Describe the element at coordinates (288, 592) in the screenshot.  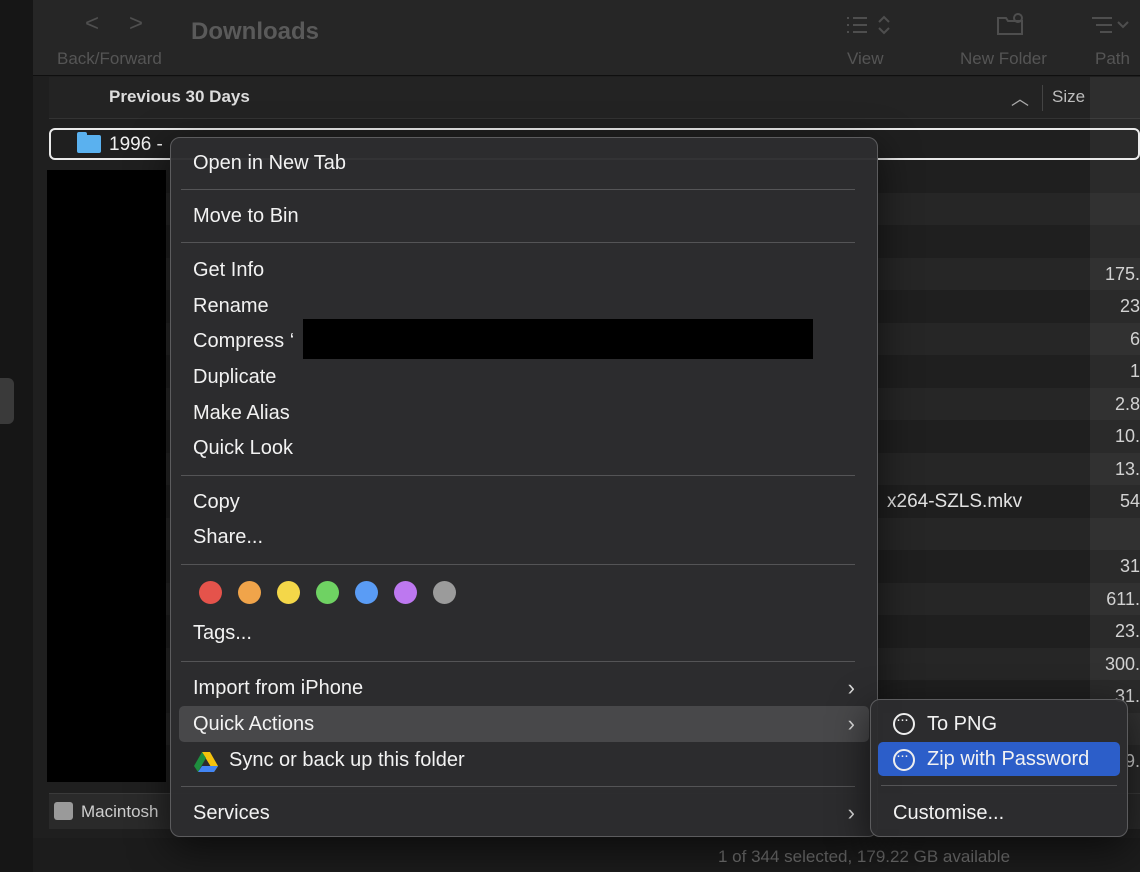
I see `tag-yellow` at that location.